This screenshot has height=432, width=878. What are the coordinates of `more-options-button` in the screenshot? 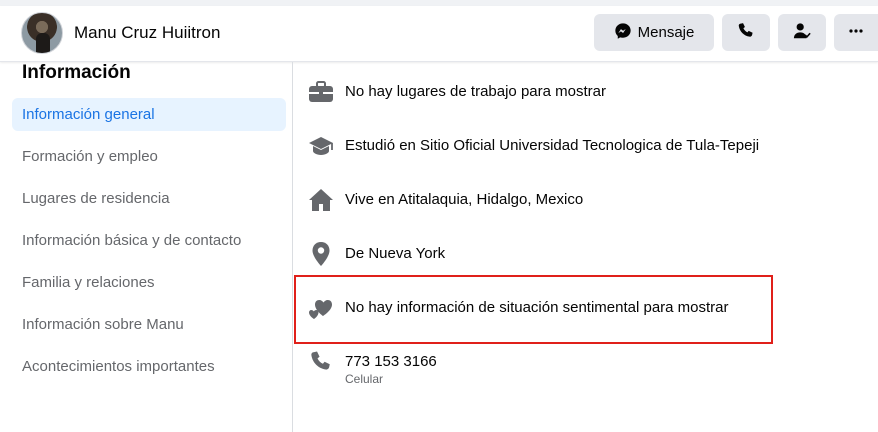 It's located at (856, 32).